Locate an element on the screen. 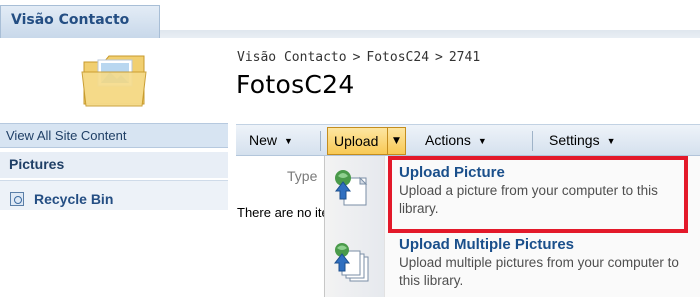 This screenshot has height=297, width=700. recycle-bin-label: Recycle Bin is located at coordinates (74, 198).